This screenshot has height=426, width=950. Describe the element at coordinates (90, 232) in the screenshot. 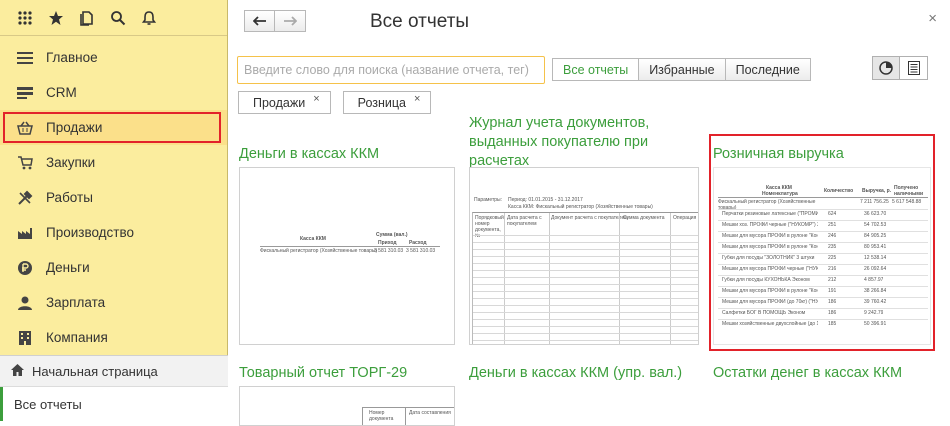

I see `sidebar-item-label: Производство` at that location.